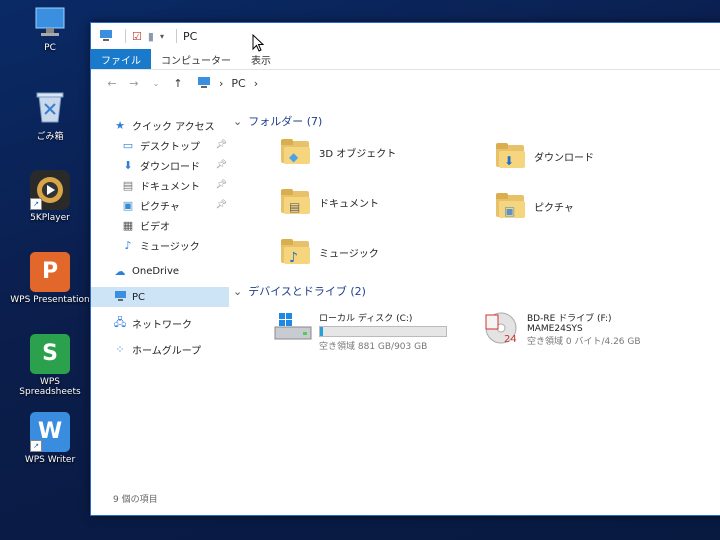 The height and width of the screenshot is (540, 720). What do you see at coordinates (564, 158) in the screenshot?
I see `folder-label: ダウンロード` at bounding box center [564, 158].